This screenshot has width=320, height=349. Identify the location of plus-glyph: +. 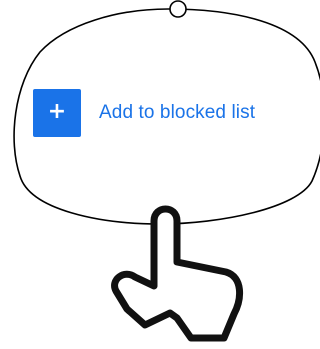
(57, 111).